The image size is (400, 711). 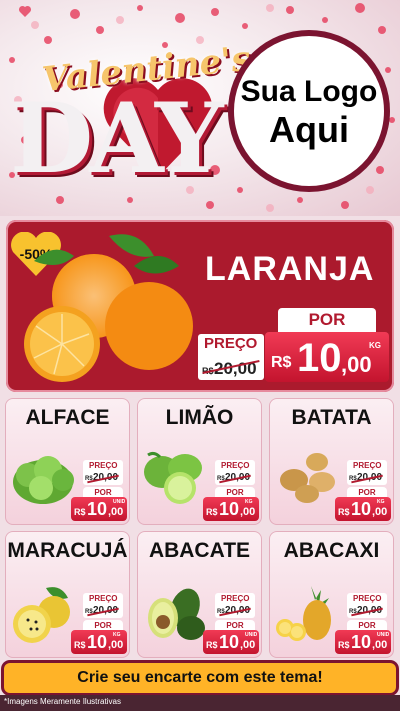 What do you see at coordinates (108, 308) in the screenshot?
I see `orange-image` at bounding box center [108, 308].